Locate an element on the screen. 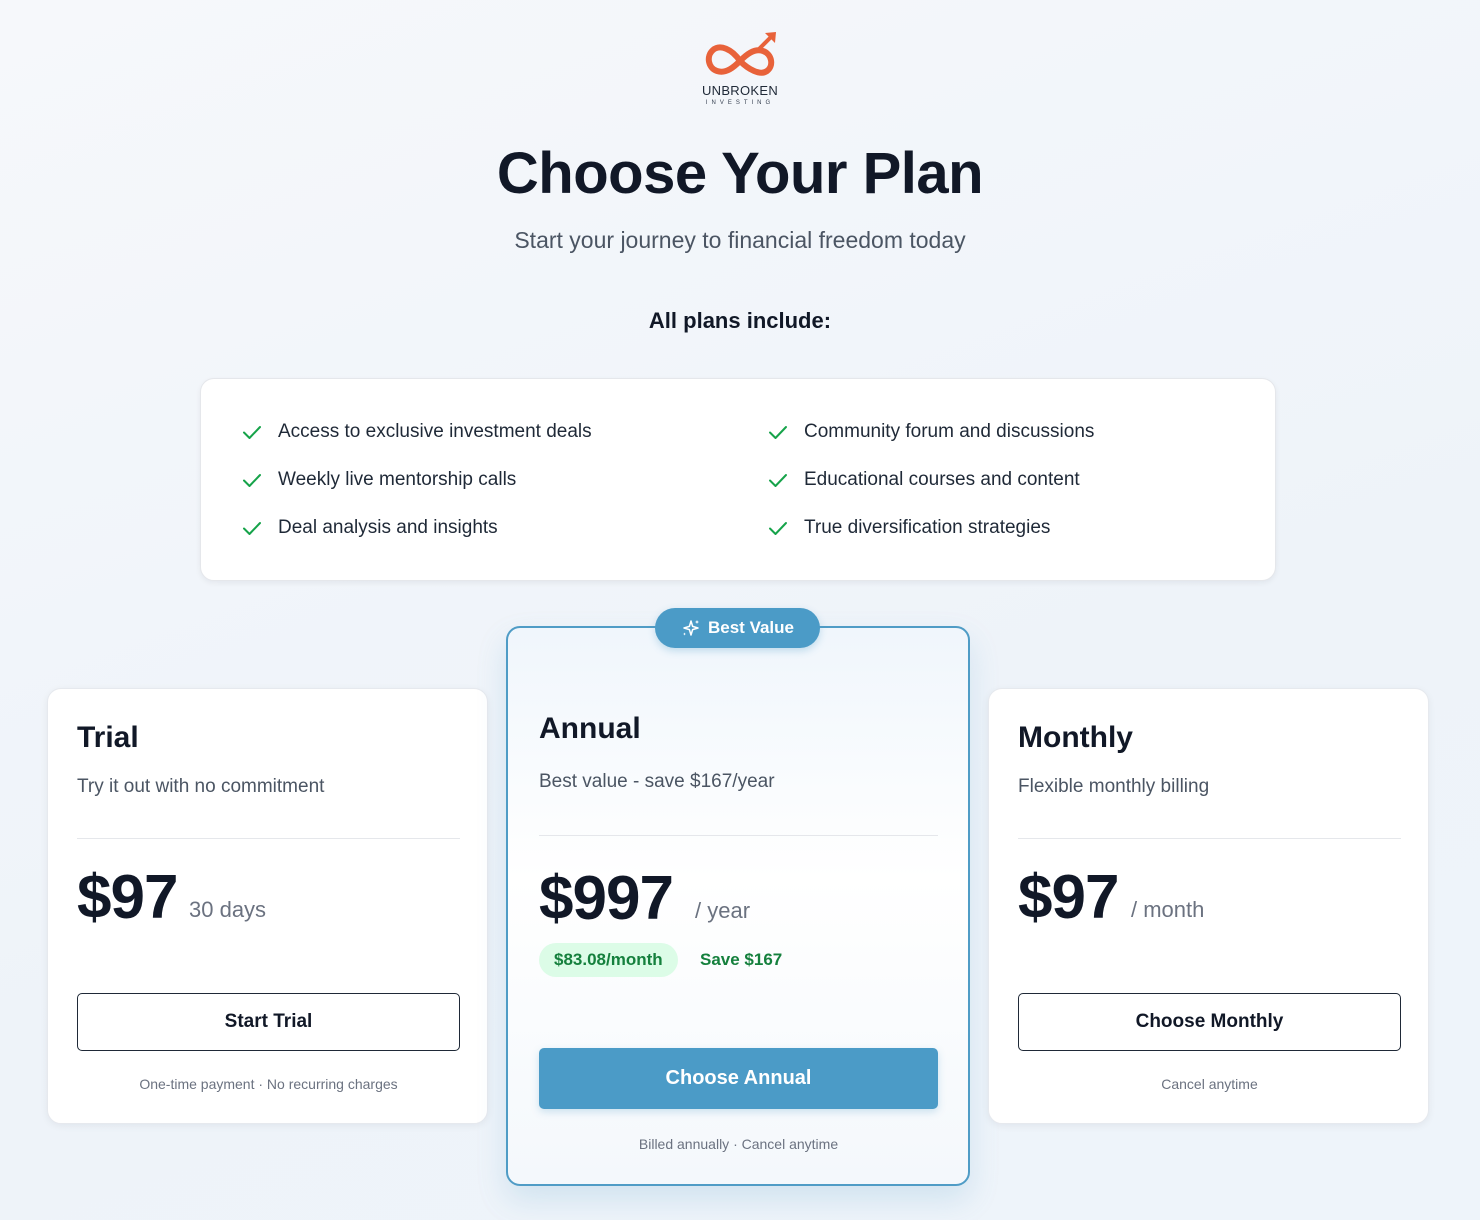 This screenshot has height=1220, width=1480. feature-item: Deal analysis and insights is located at coordinates (369, 528).